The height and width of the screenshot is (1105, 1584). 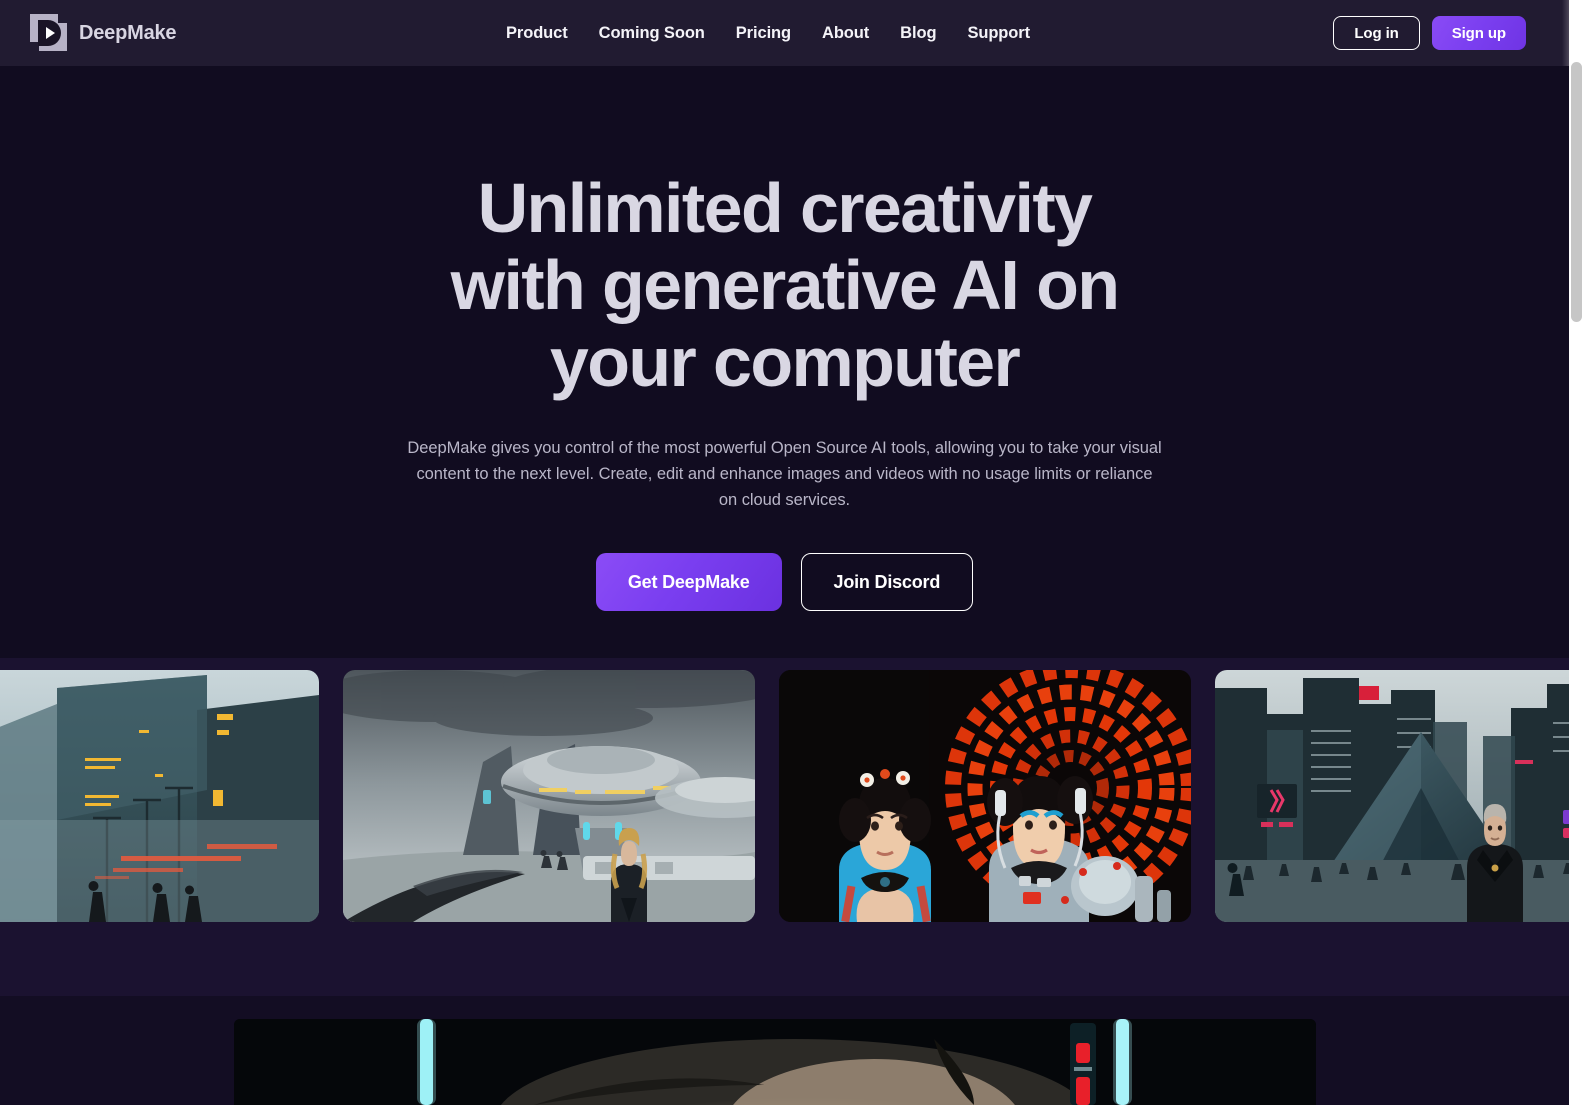 What do you see at coordinates (918, 33) in the screenshot?
I see `nav-item-blog: Blog` at bounding box center [918, 33].